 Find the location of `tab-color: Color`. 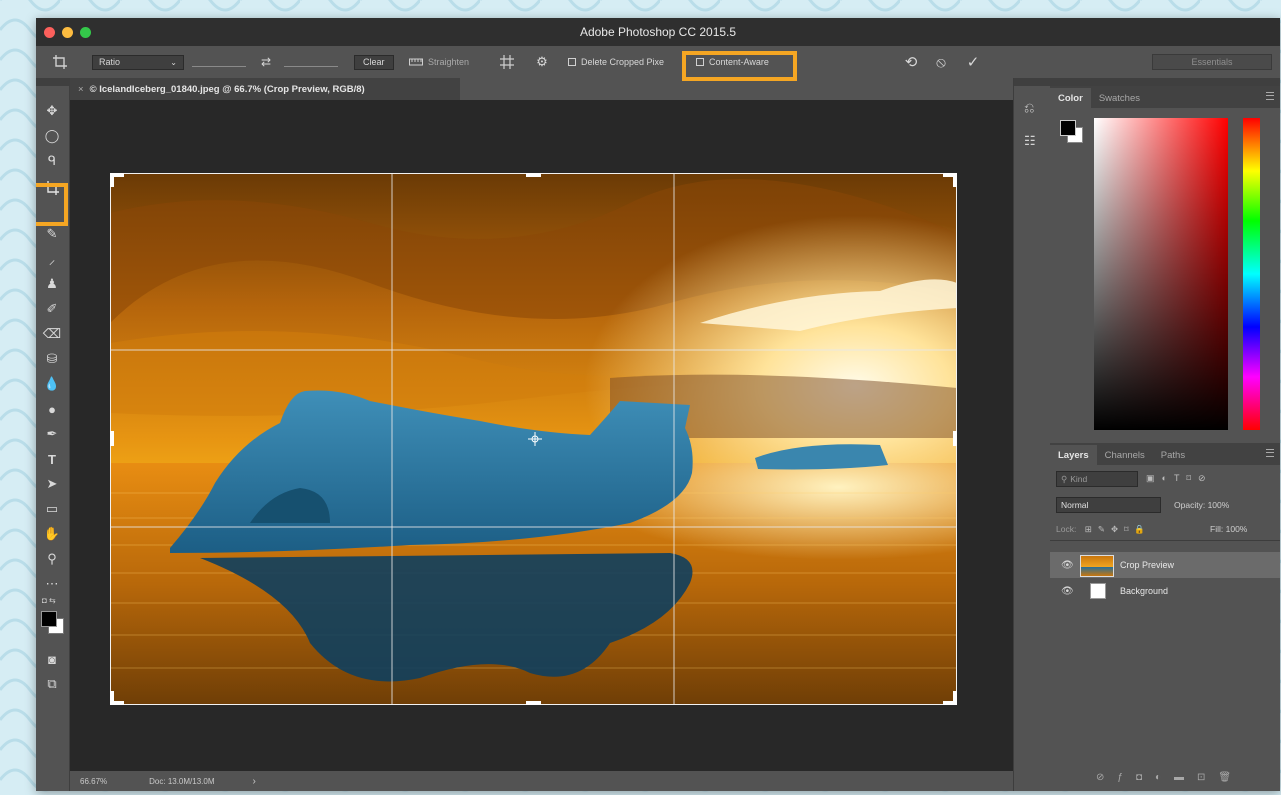

tab-color: Color is located at coordinates (1070, 98).